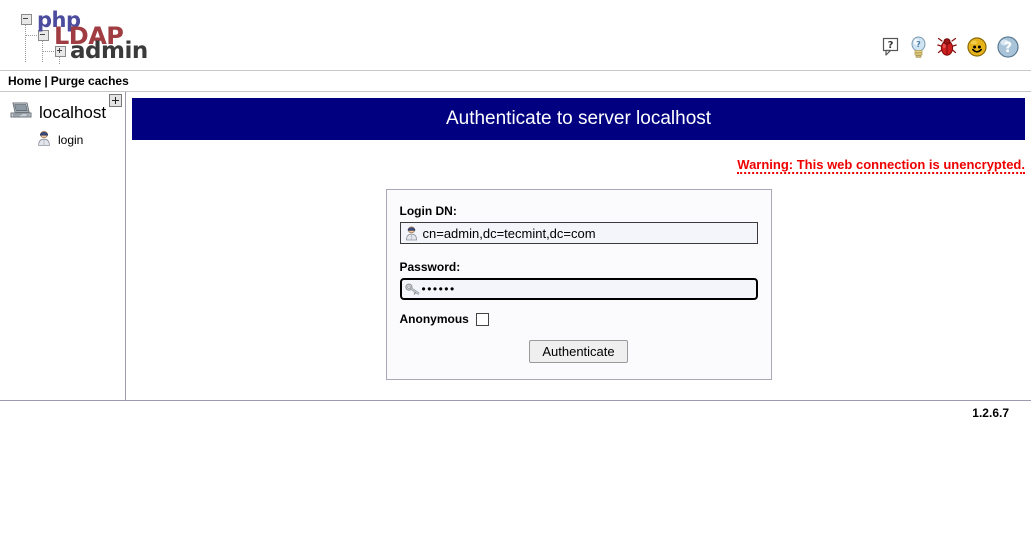 The image size is (1031, 558). What do you see at coordinates (63, 246) in the screenshot?
I see `server-tree-sidebar: localhost login` at bounding box center [63, 246].